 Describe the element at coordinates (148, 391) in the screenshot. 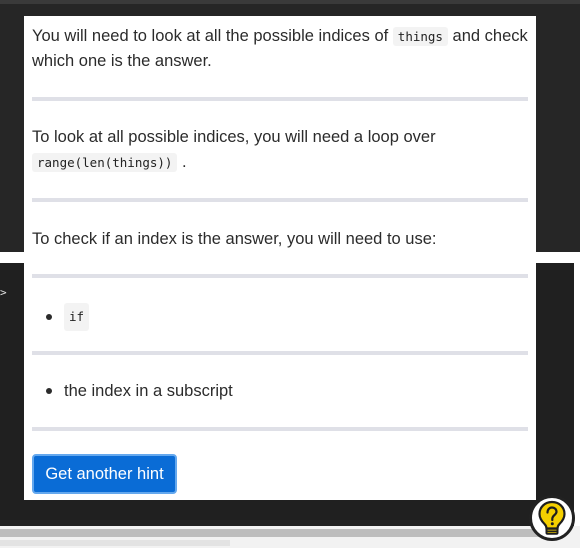

I see `bullet-text: the index in a subscript` at that location.